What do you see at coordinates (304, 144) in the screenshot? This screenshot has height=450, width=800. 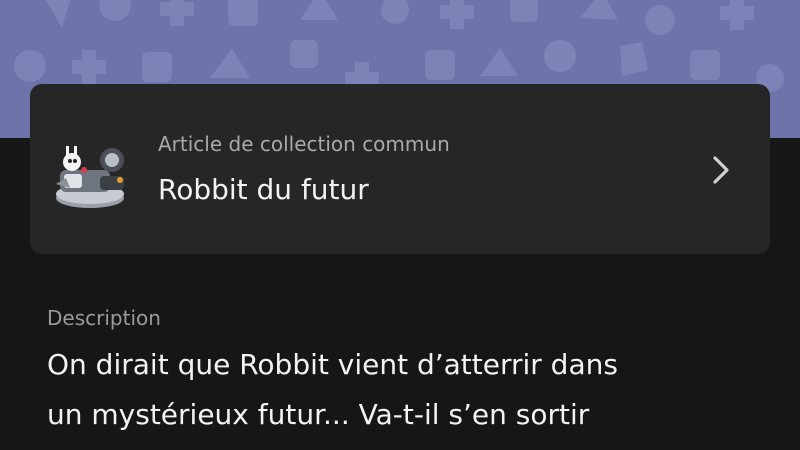 I see `item-type-label: Article de collection commun` at bounding box center [304, 144].